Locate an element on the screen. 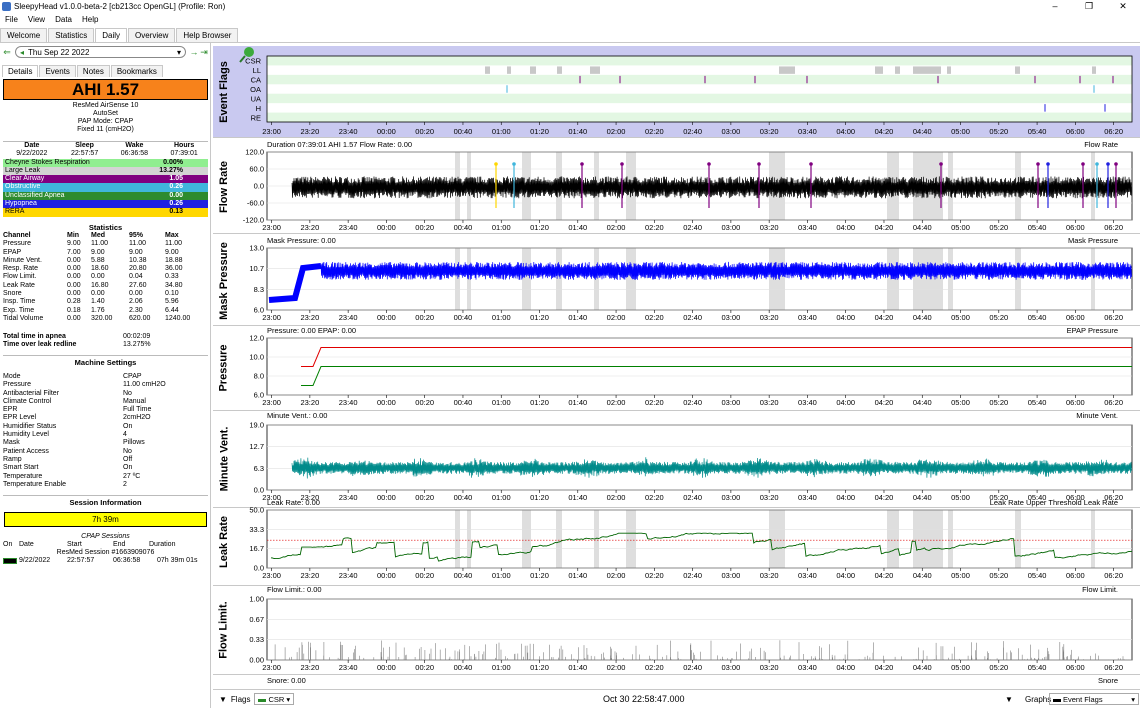 The width and height of the screenshot is (1140, 708). setting-row: Mode CPAP is located at coordinates (72, 376).